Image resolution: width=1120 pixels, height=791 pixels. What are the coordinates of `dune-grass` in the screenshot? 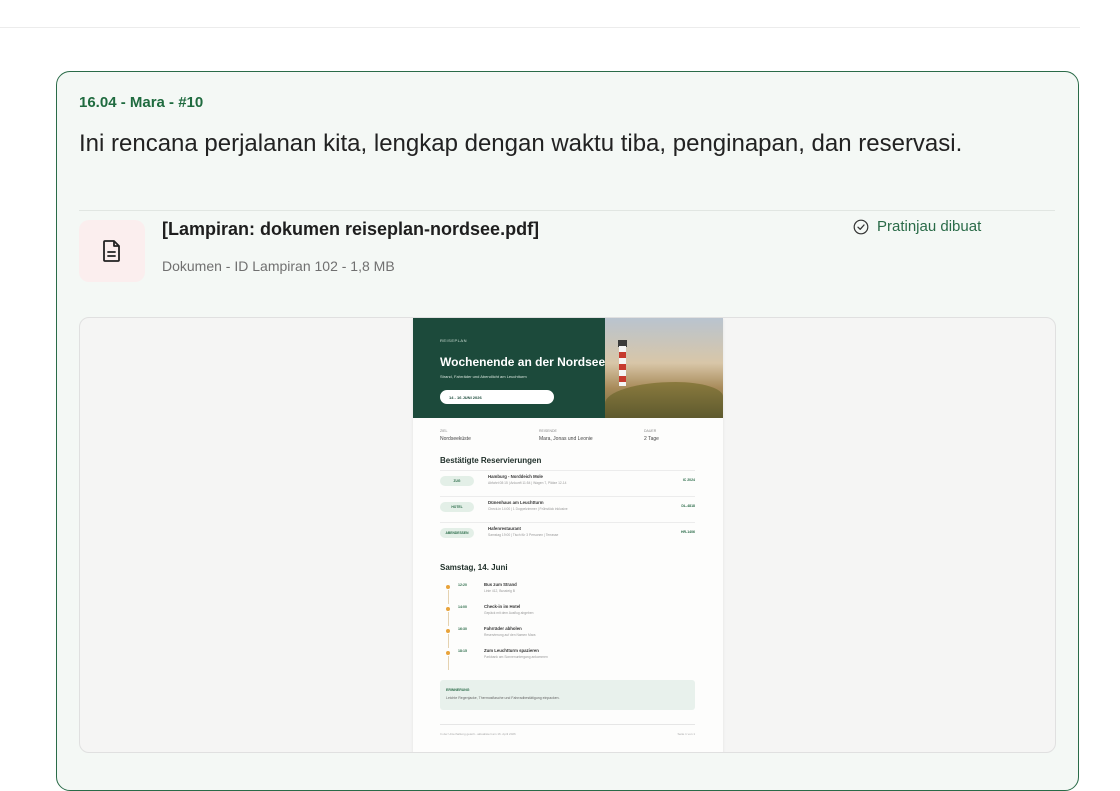 It's located at (664, 400).